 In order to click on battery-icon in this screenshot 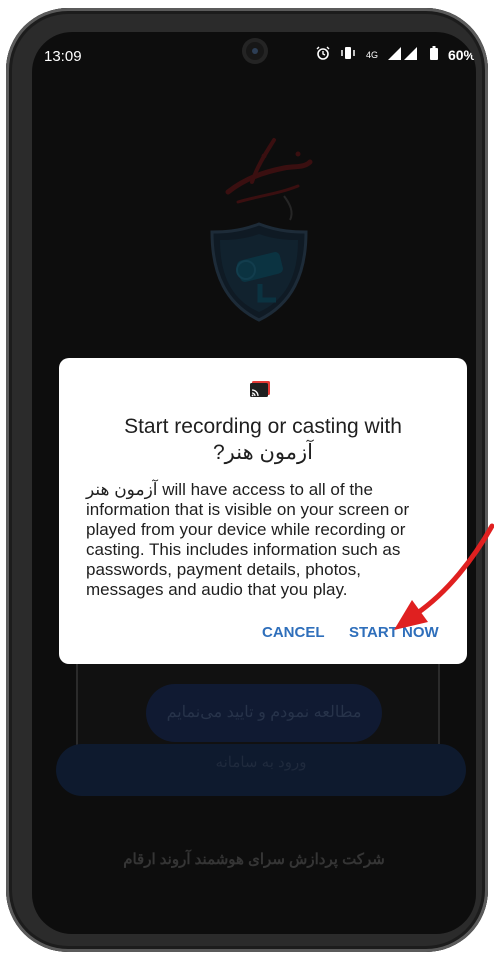, I will do `click(433, 54)`.